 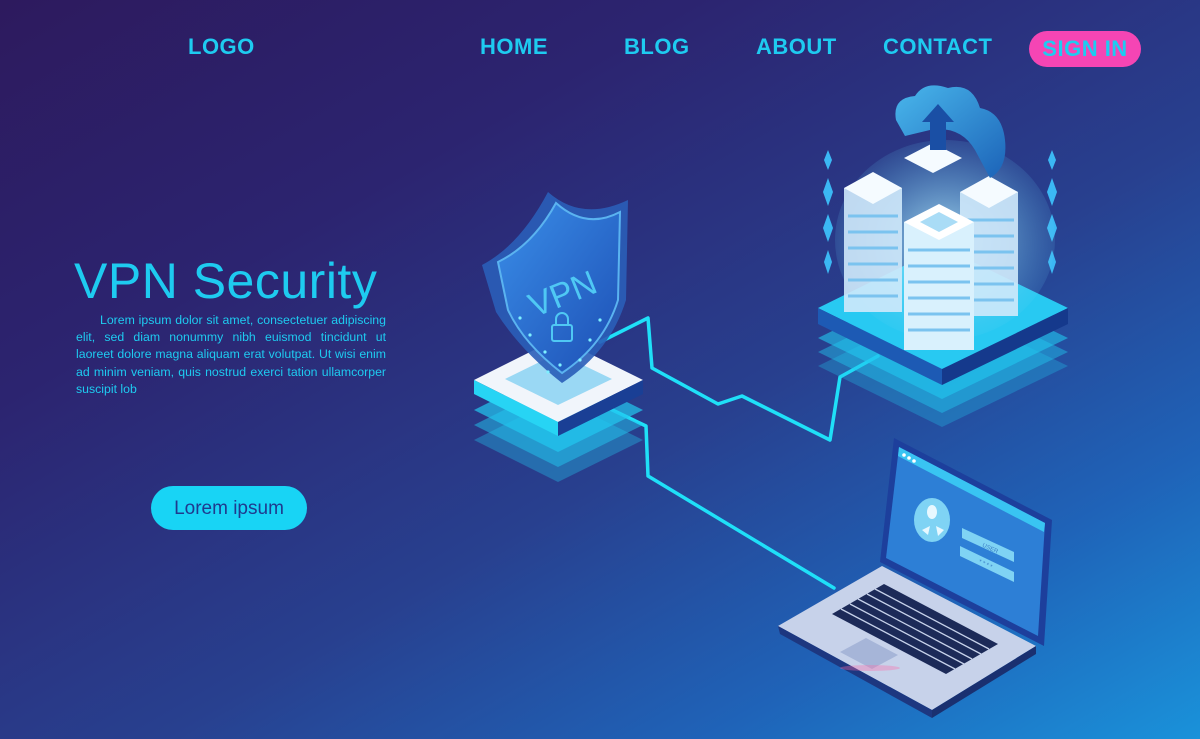 What do you see at coordinates (719, 497) in the screenshot?
I see `cable-shield-laptop` at bounding box center [719, 497].